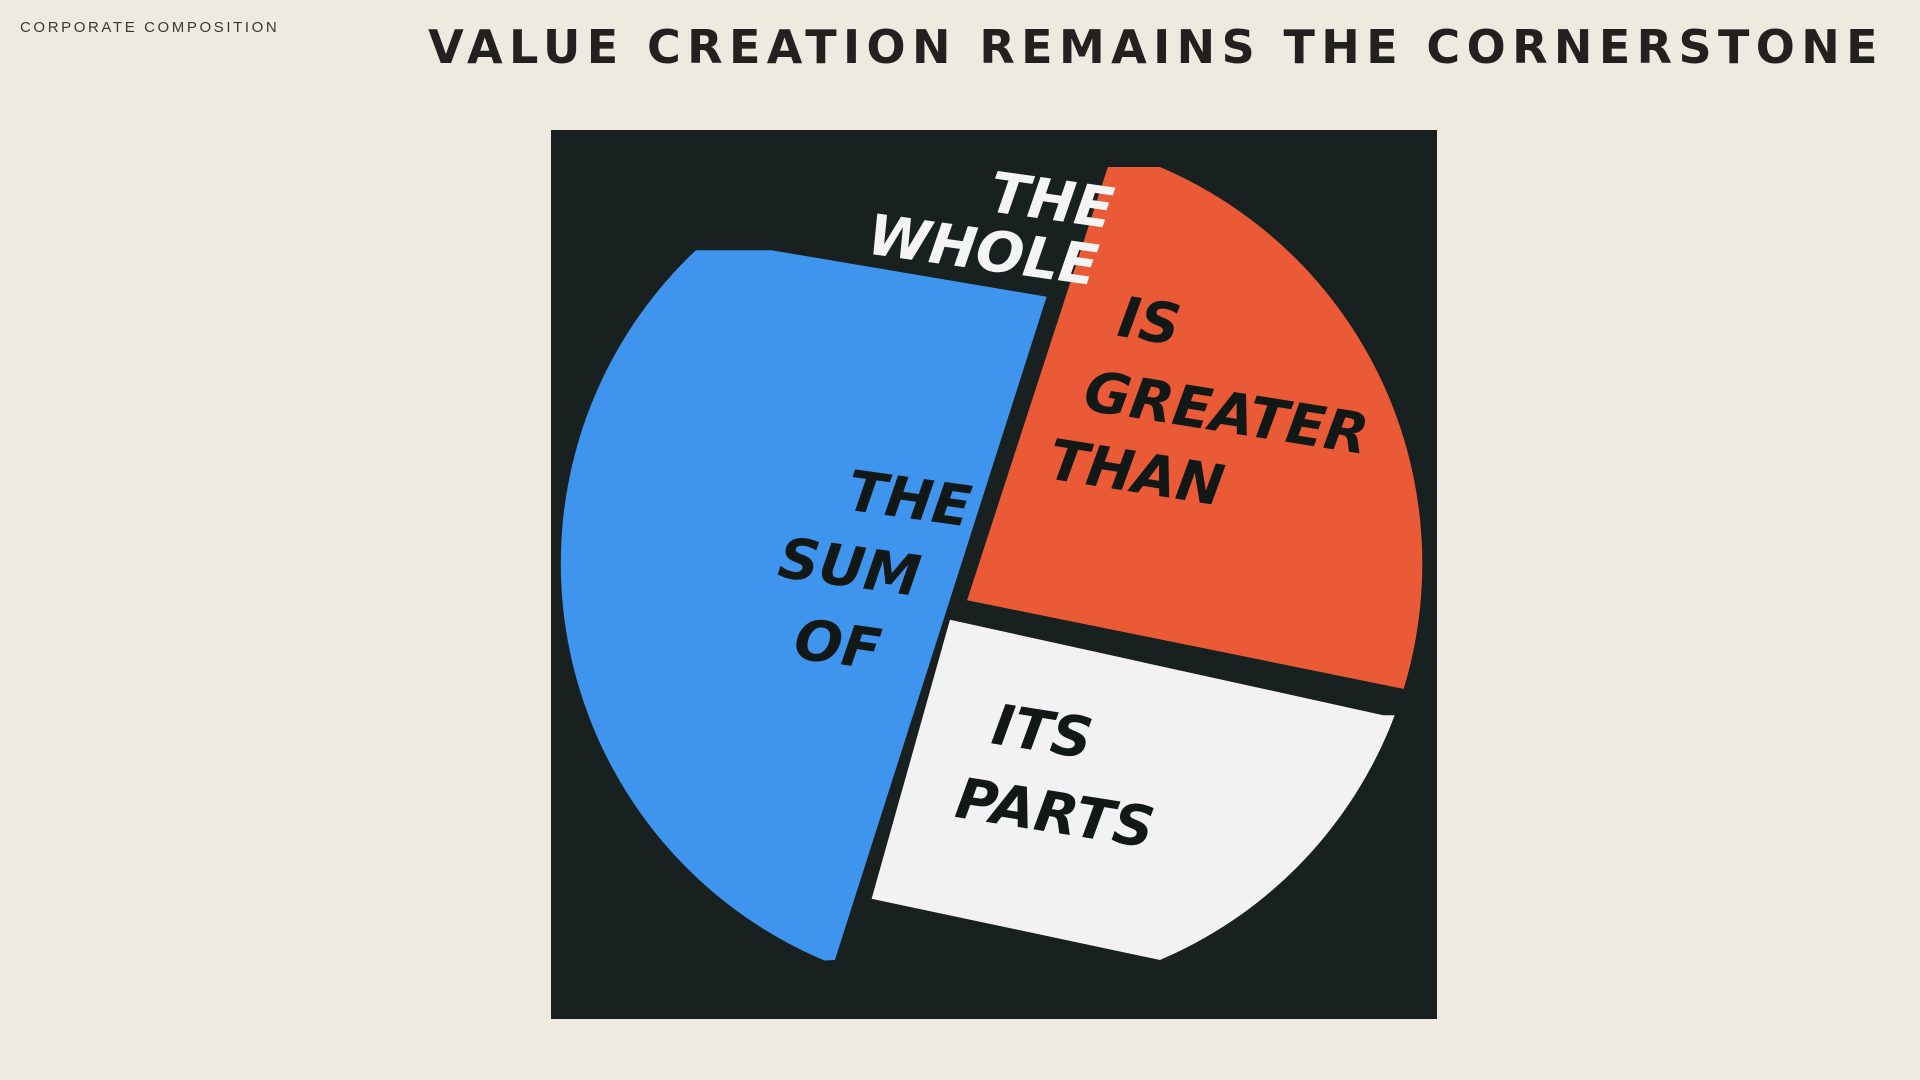 Image resolution: width=1920 pixels, height=1080 pixels. Describe the element at coordinates (1156, 47) in the screenshot. I see `page-title: VALUE CREATION REMAINS THE CORNERSTONE` at that location.